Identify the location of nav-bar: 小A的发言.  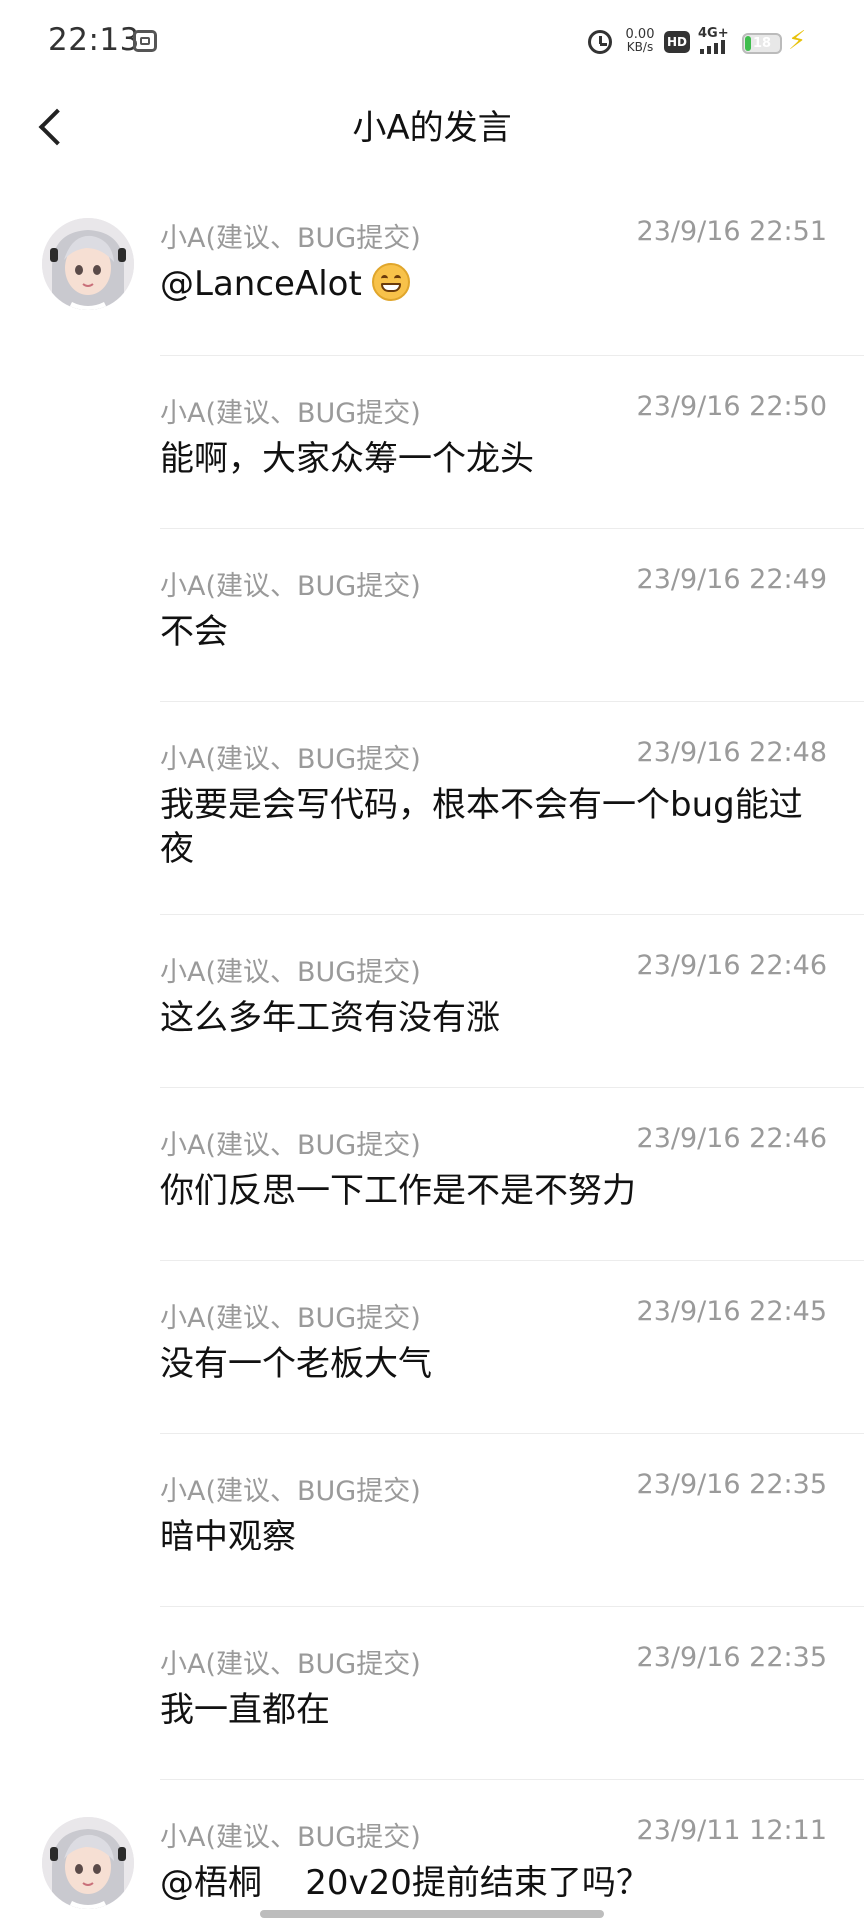
(432, 130).